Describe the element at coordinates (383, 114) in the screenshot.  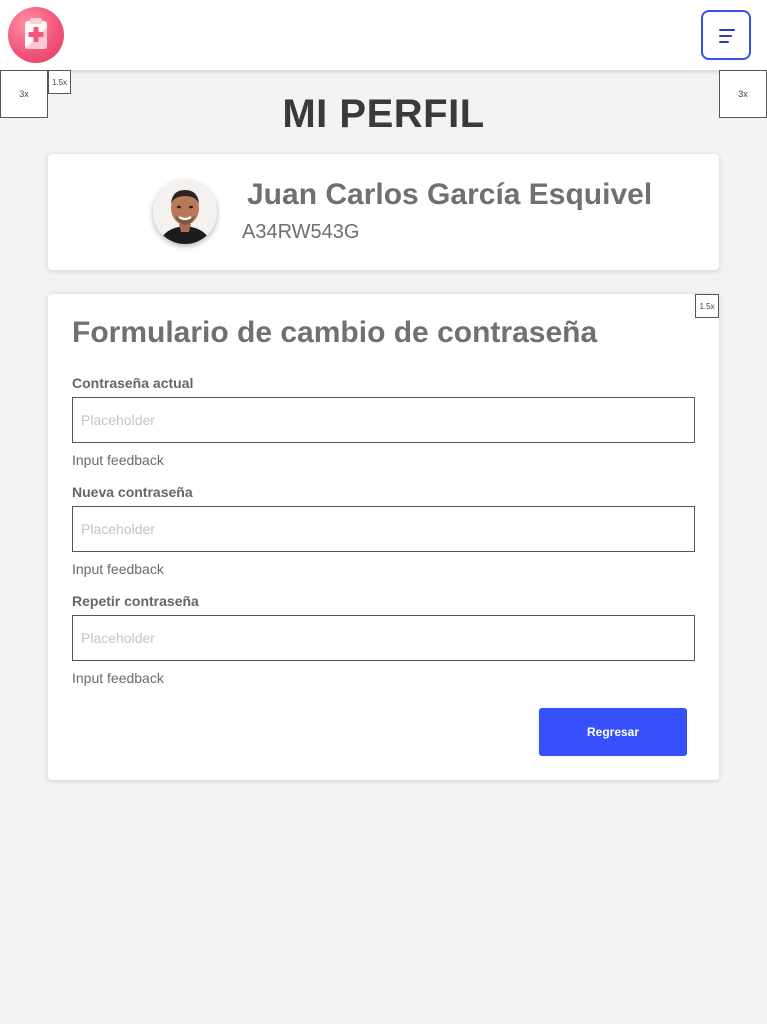
I see `page-title: MI PERFIL` at that location.